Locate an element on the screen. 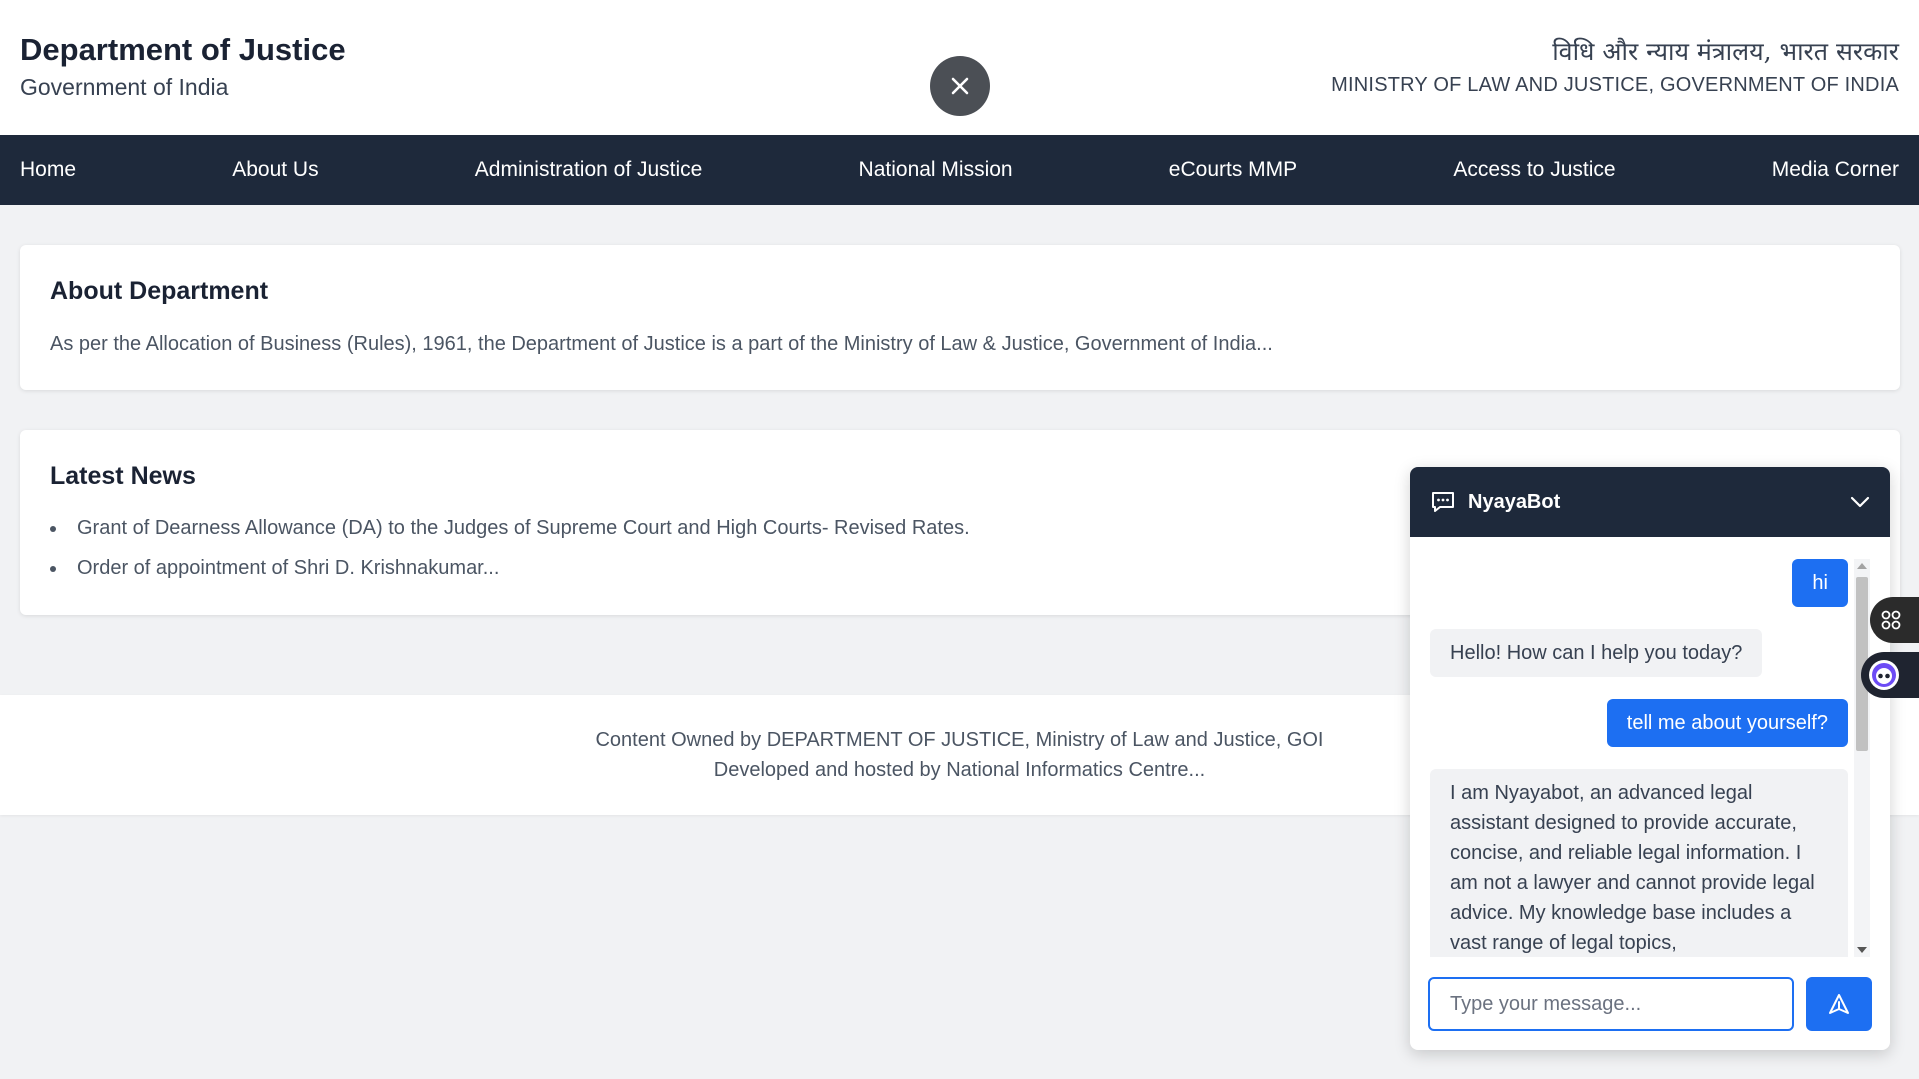  chat-title: NyayaBot is located at coordinates (1514, 501).